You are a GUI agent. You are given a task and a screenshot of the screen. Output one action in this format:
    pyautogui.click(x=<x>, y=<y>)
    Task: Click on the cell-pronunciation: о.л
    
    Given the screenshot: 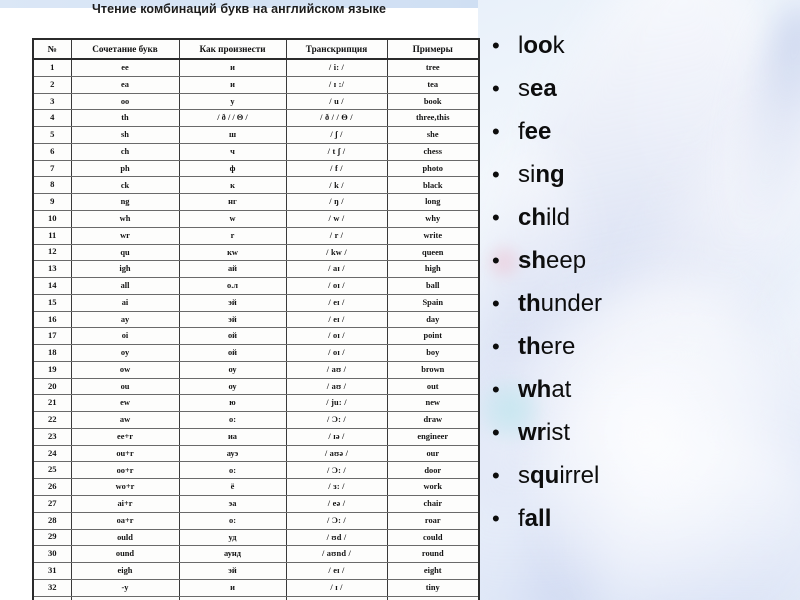 What is the action you would take?
    pyautogui.click(x=232, y=286)
    